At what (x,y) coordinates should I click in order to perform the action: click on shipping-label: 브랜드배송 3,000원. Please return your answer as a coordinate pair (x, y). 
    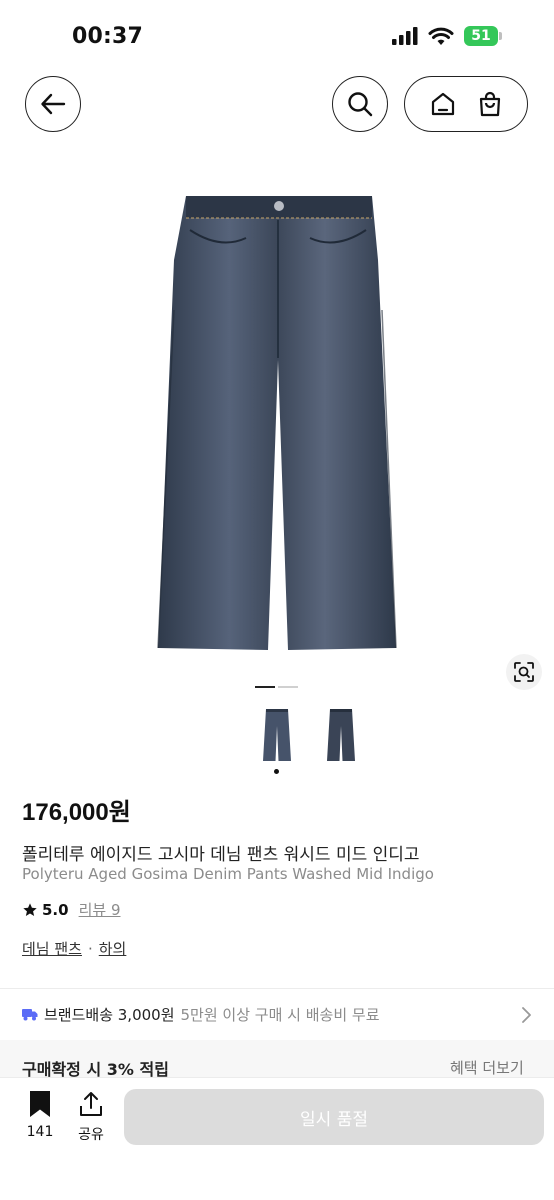
    Looking at the image, I should click on (109, 1015).